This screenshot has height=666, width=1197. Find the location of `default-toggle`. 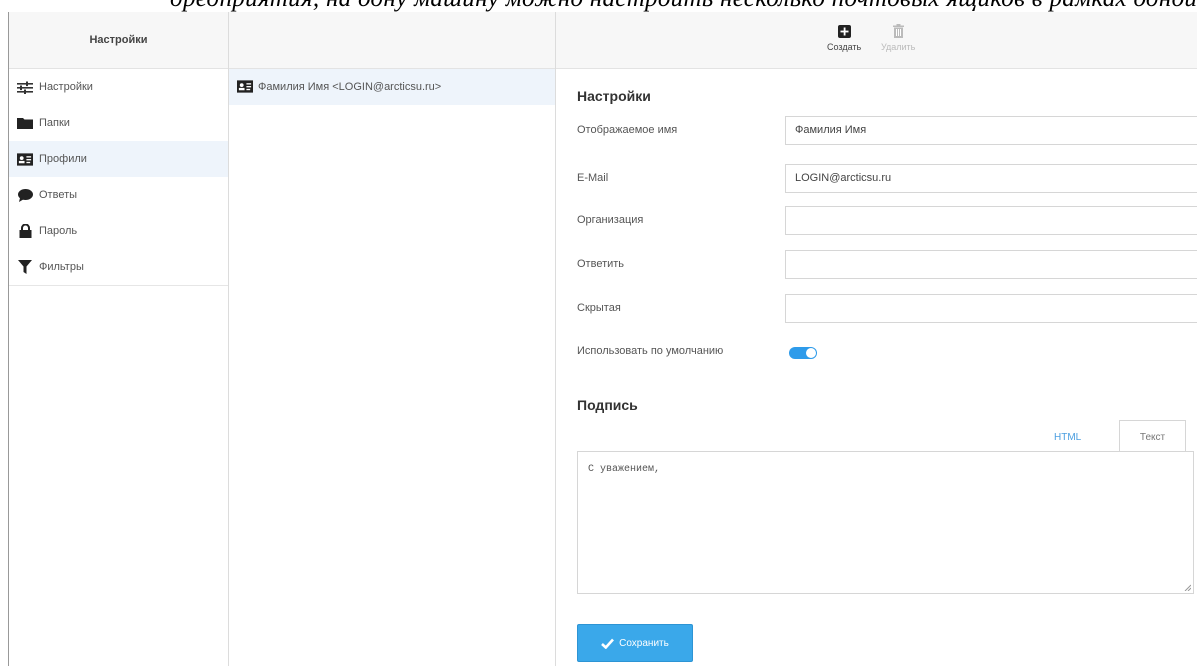

default-toggle is located at coordinates (803, 353).